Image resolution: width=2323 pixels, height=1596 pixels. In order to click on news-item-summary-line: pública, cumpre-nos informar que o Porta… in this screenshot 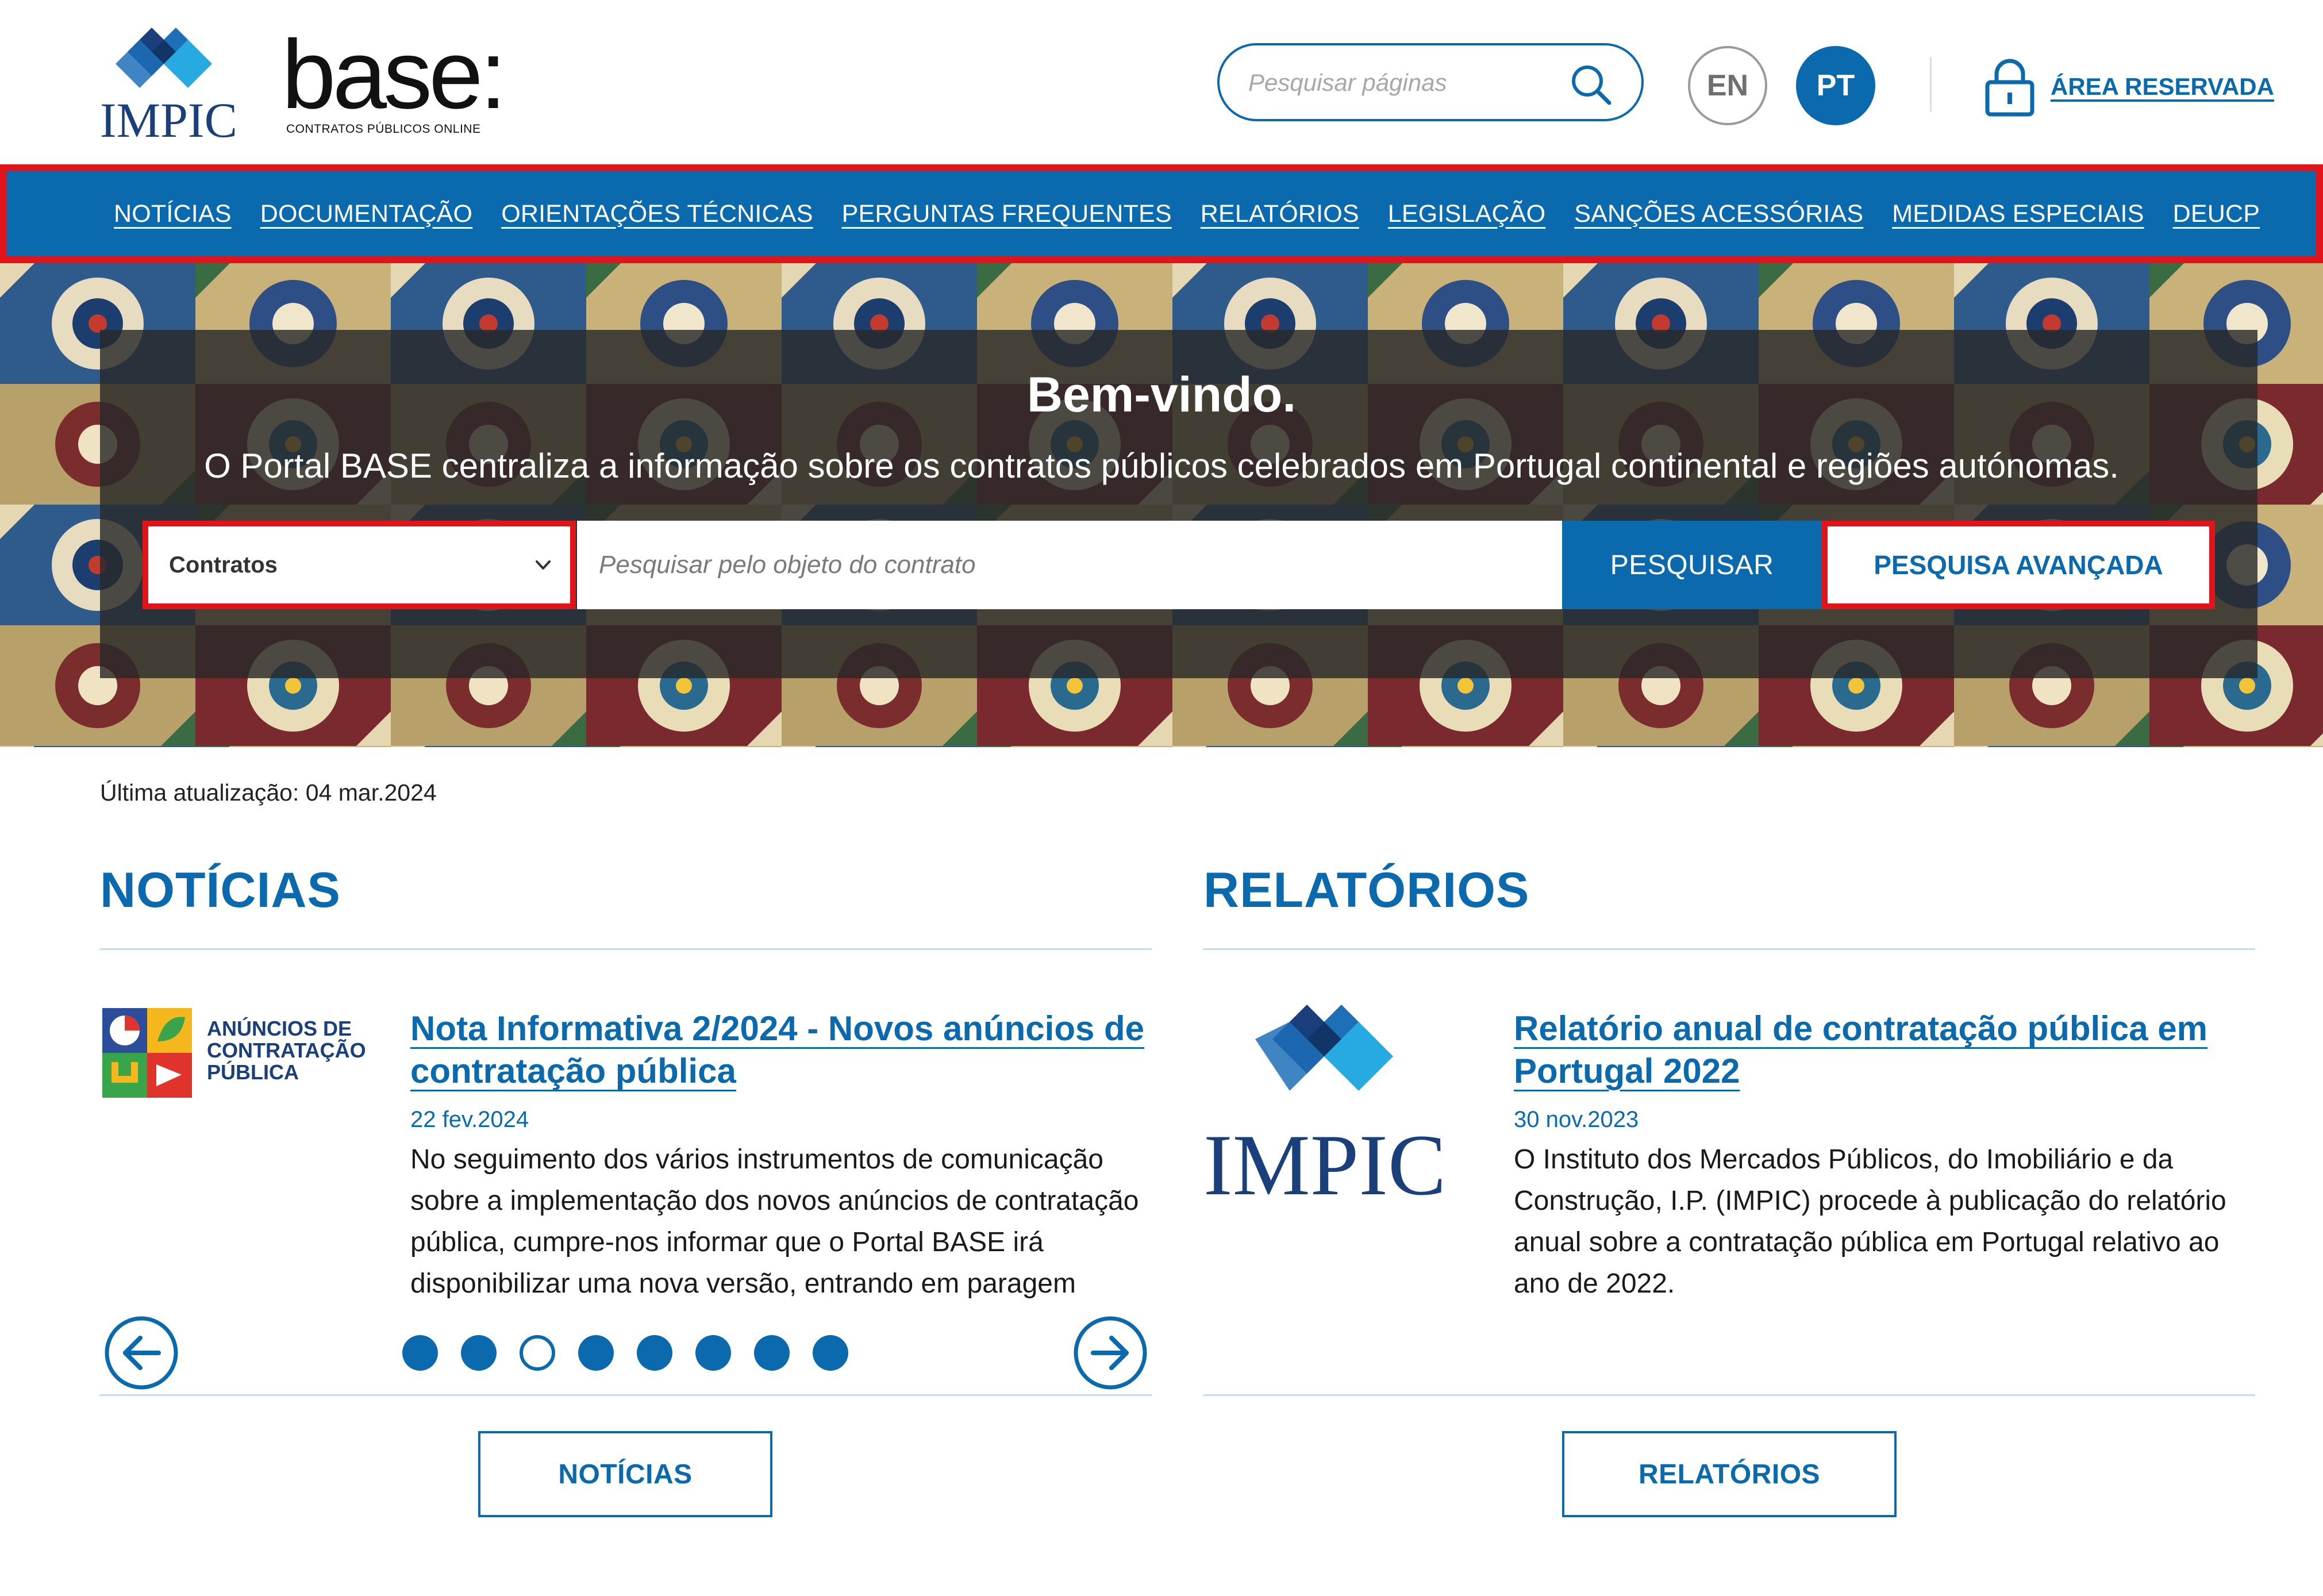, I will do `click(727, 1242)`.